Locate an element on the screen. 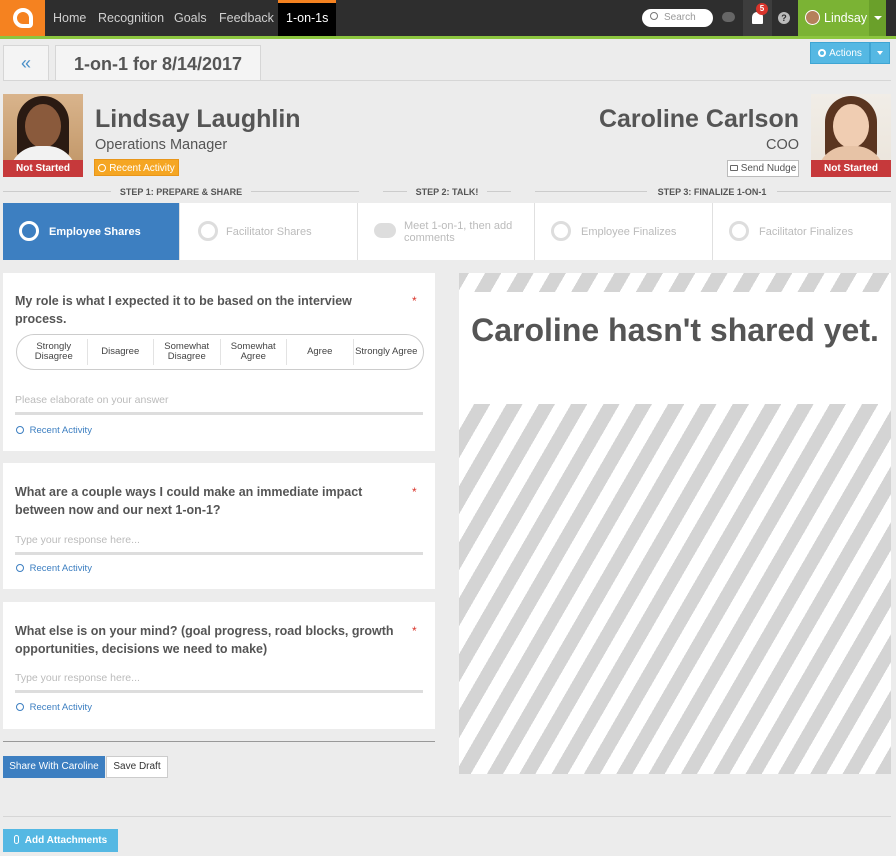 Image resolution: width=896 pixels, height=856 pixels. step-label: Facilitator Finalizes is located at coordinates (806, 231).